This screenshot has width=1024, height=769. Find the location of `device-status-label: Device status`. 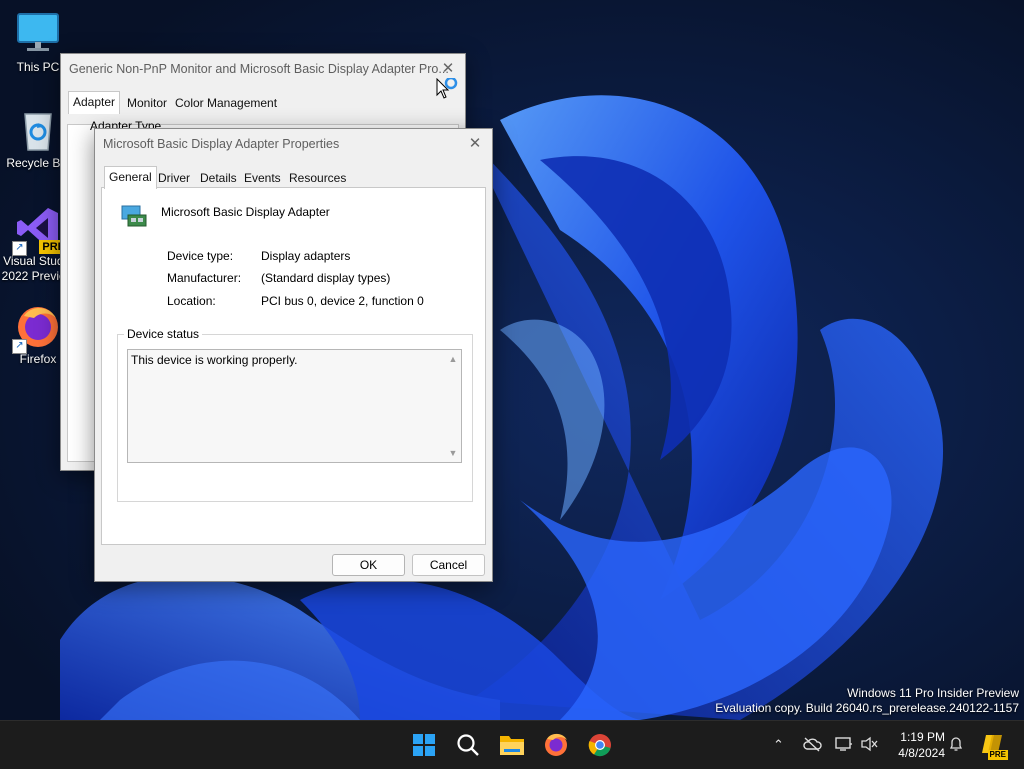

device-status-label: Device status is located at coordinates (163, 334).